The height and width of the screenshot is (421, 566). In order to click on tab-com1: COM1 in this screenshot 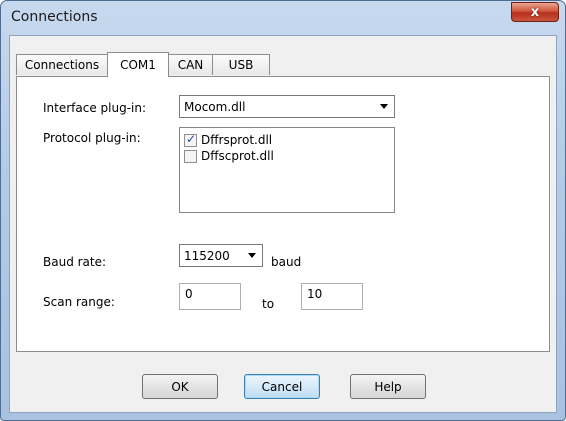, I will do `click(138, 64)`.